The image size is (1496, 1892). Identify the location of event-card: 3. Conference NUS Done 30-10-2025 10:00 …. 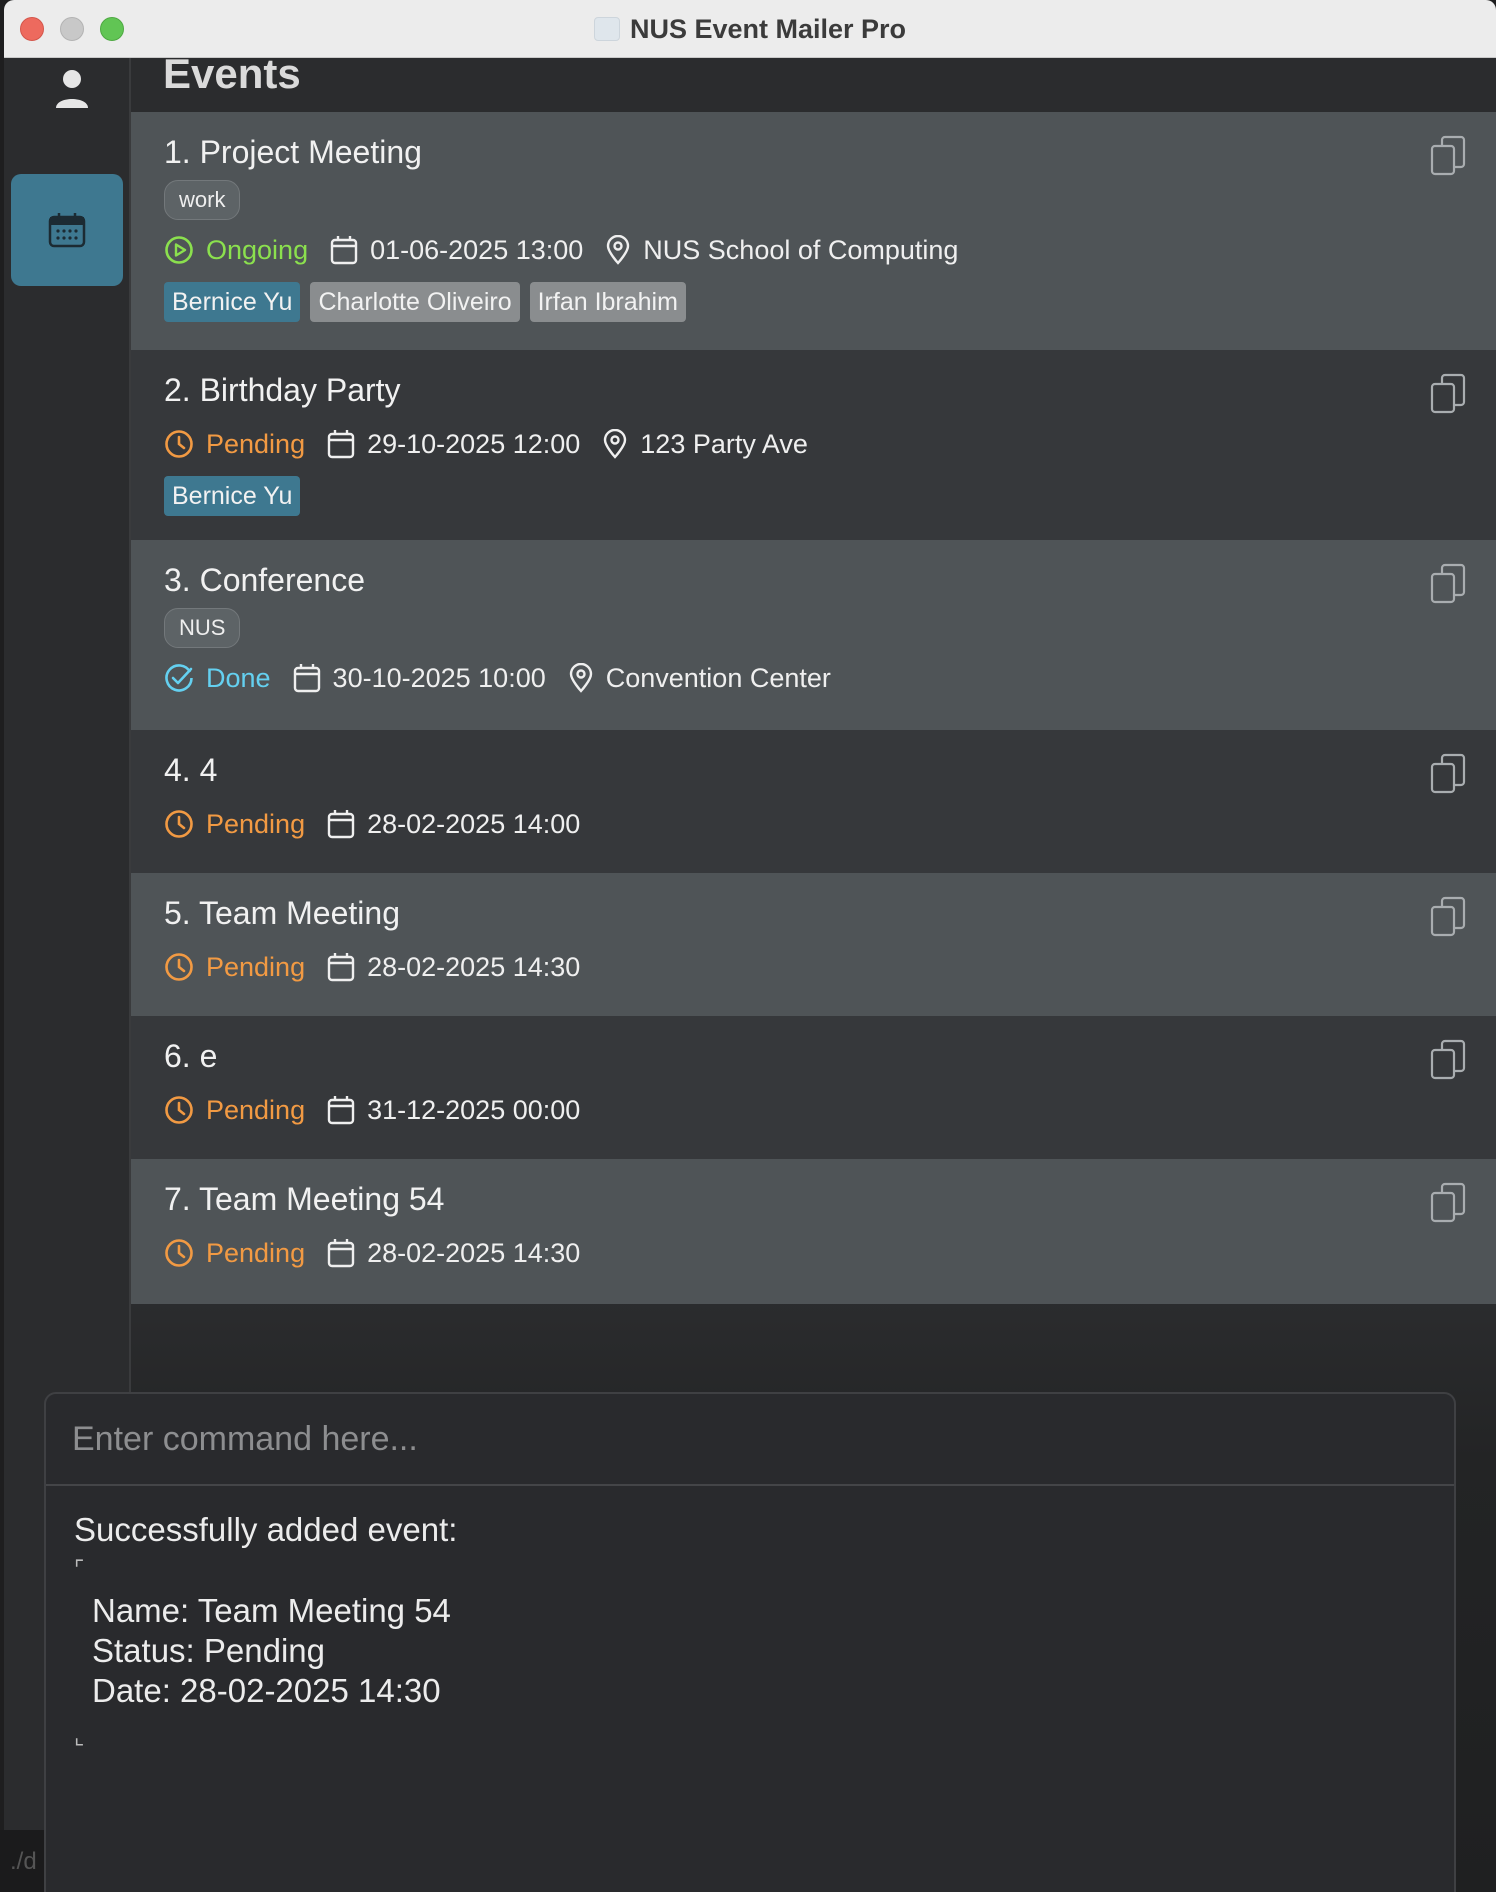
(813, 635).